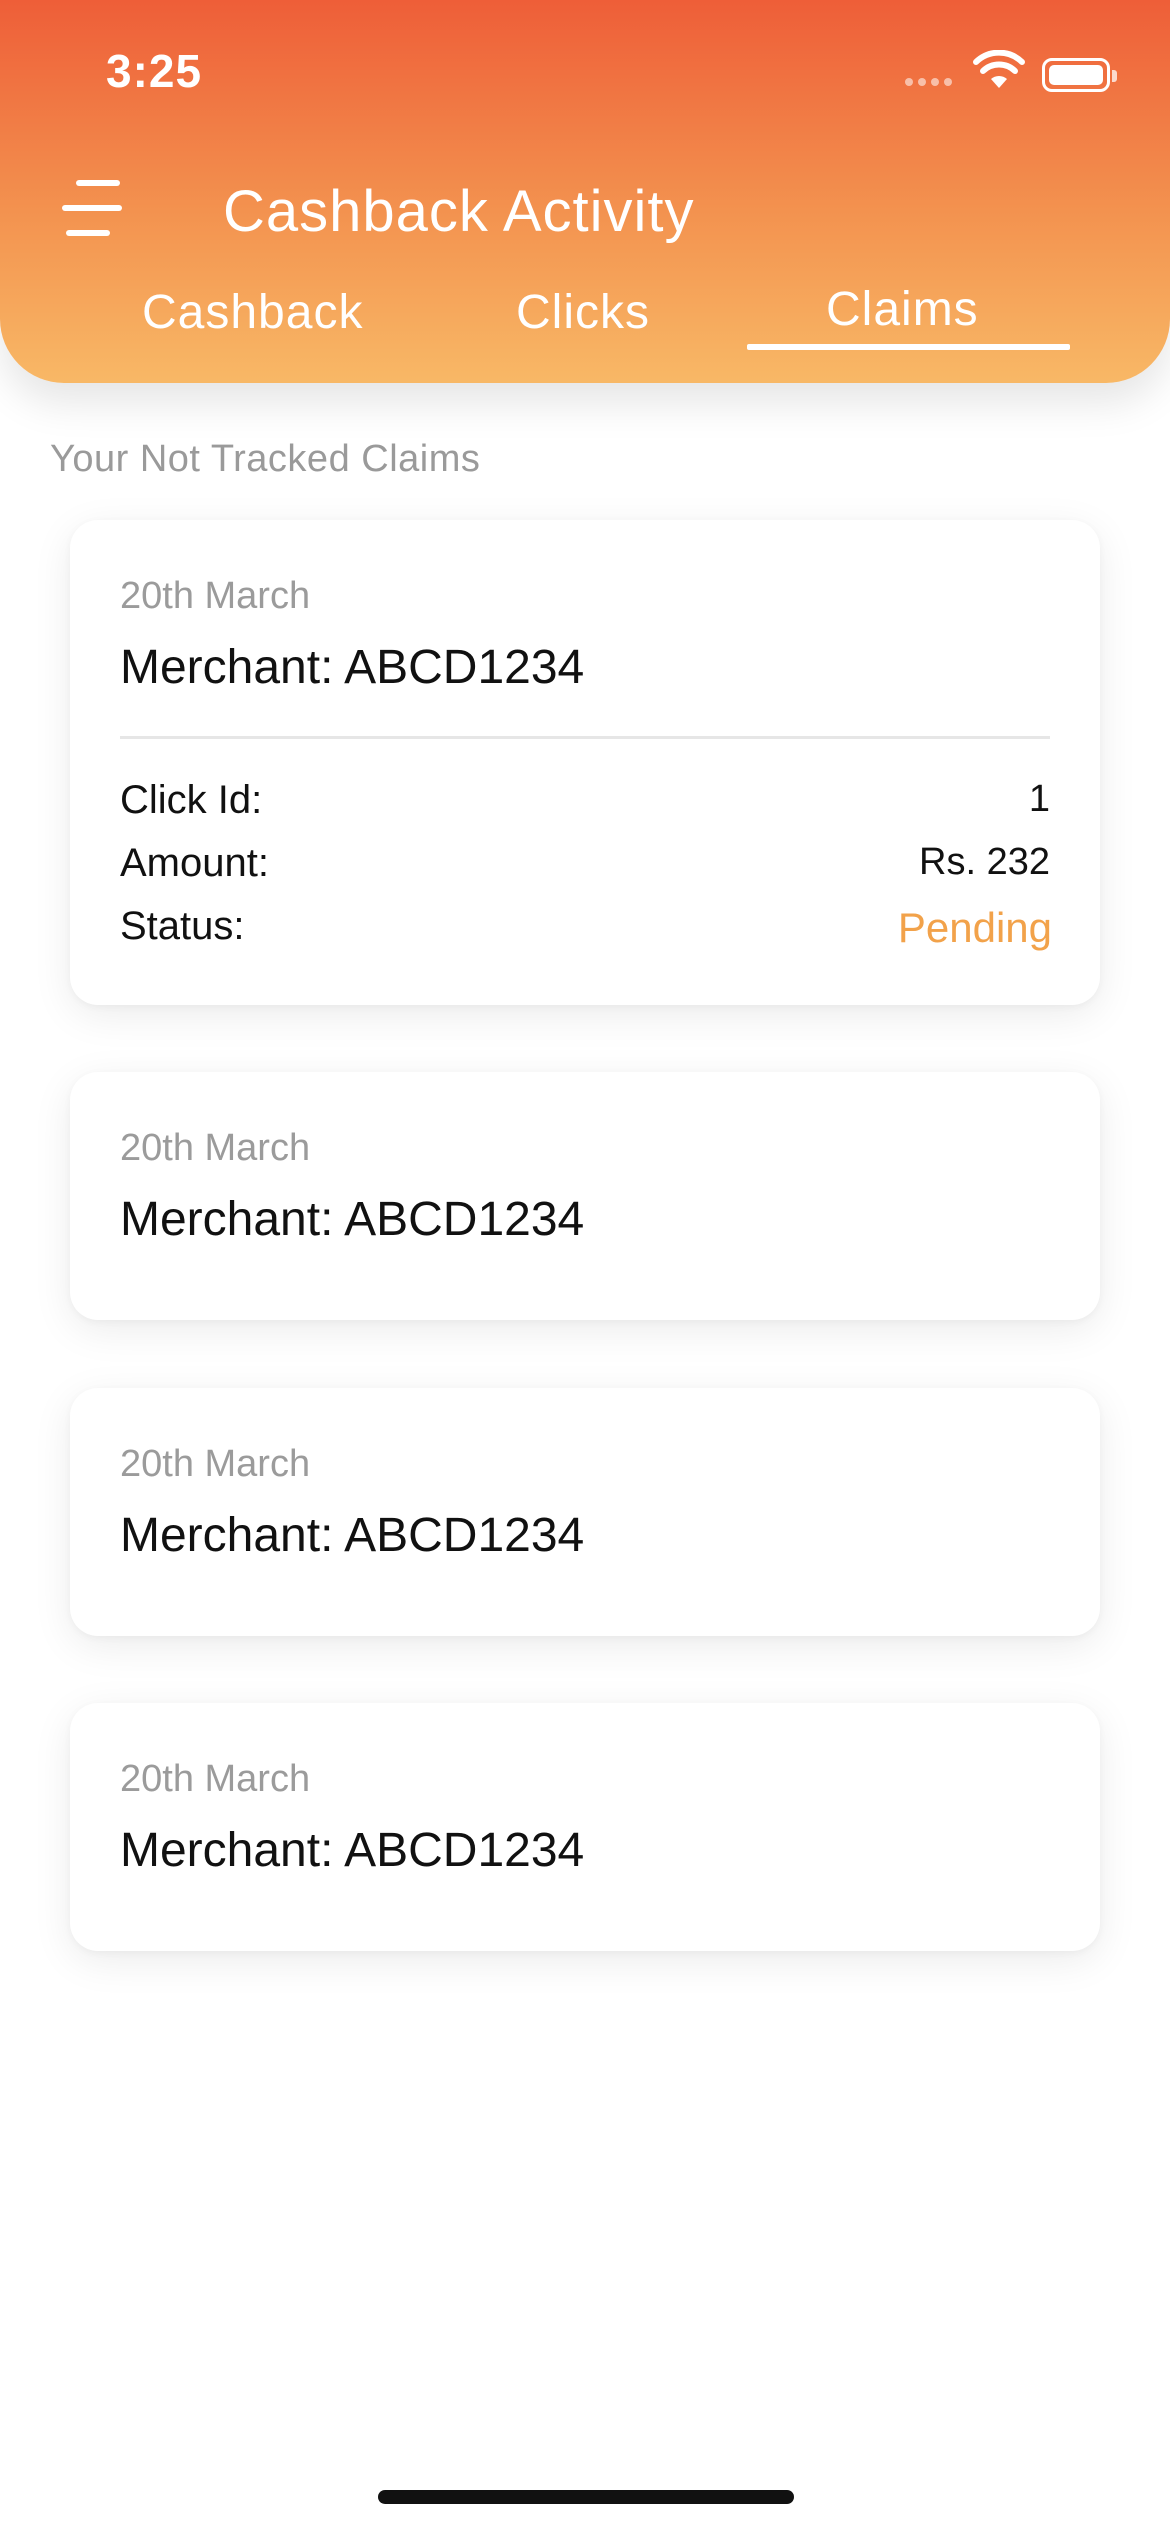 The height and width of the screenshot is (2532, 1170). What do you see at coordinates (252, 312) in the screenshot?
I see `tab-cashback: Cashback` at bounding box center [252, 312].